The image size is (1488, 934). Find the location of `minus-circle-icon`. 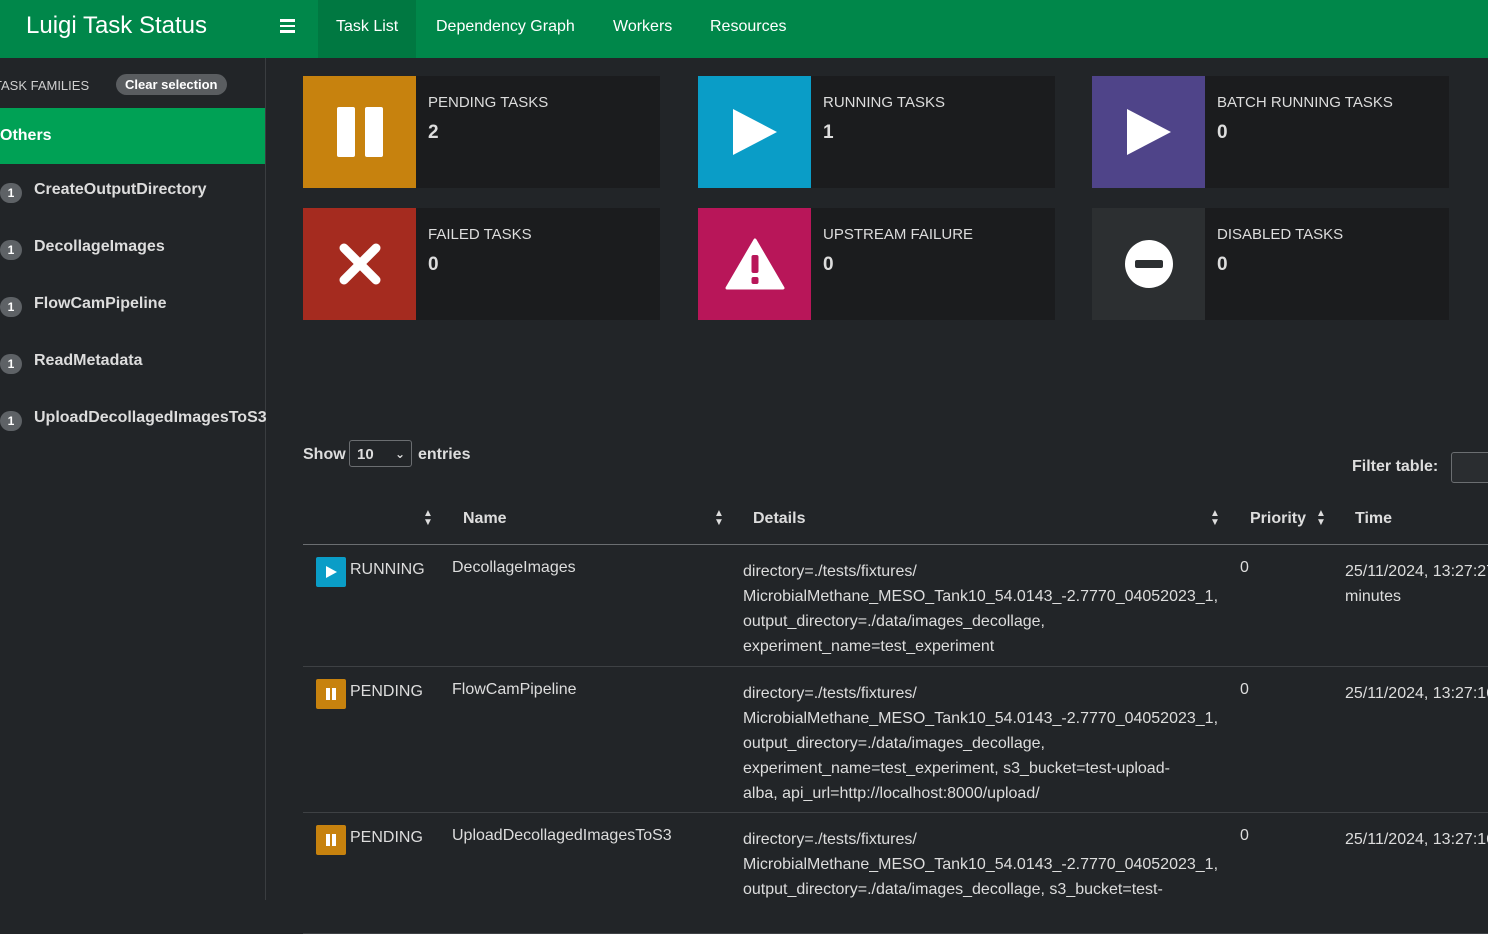

minus-circle-icon is located at coordinates (1148, 264).